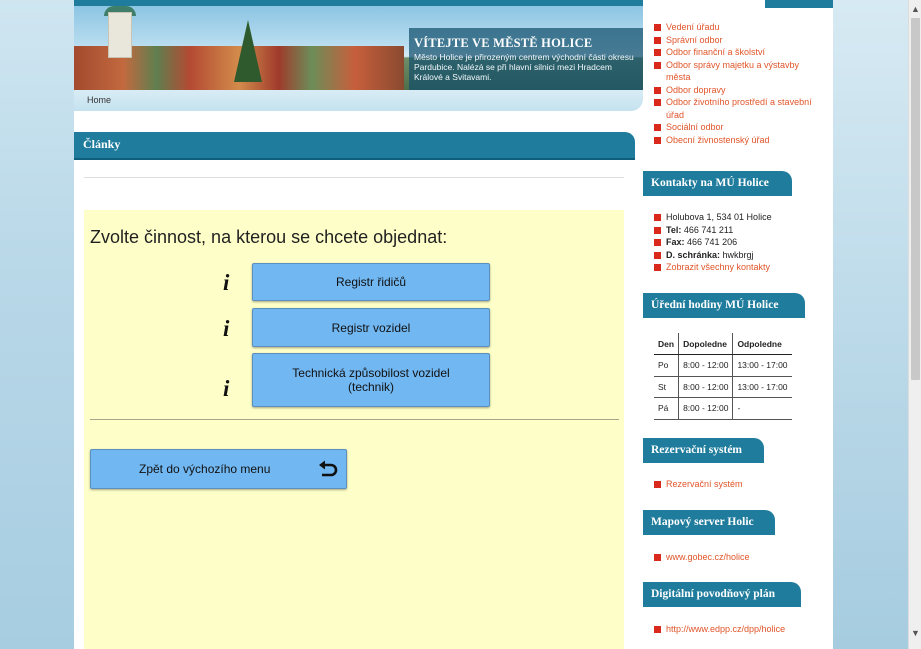  Describe the element at coordinates (703, 450) in the screenshot. I see `reservation-heading: Rezervační systém` at that location.